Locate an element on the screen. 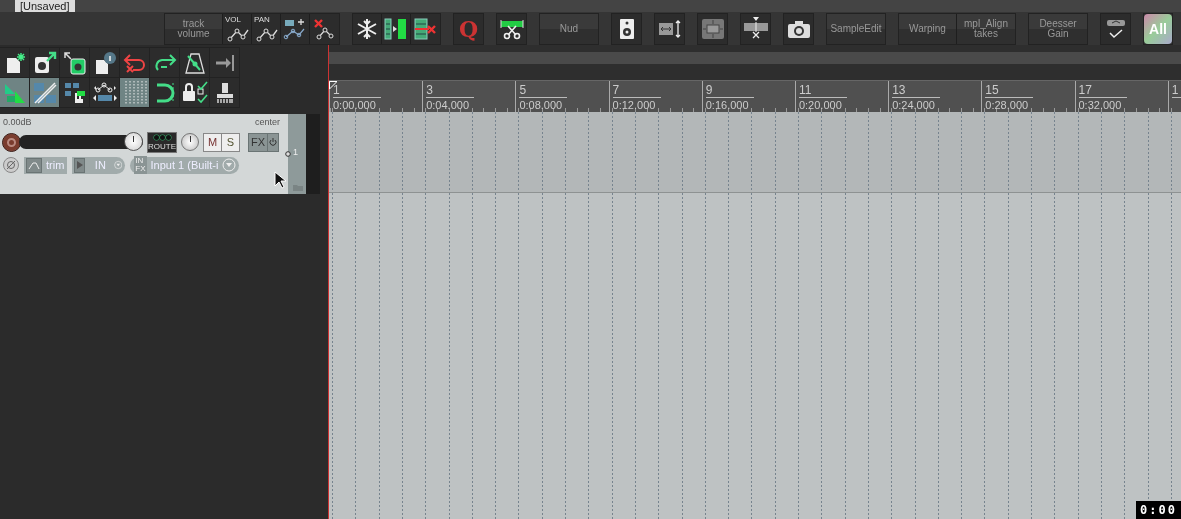 This screenshot has height=519, width=1181. timecode-display: 0:00 is located at coordinates (1158, 510).